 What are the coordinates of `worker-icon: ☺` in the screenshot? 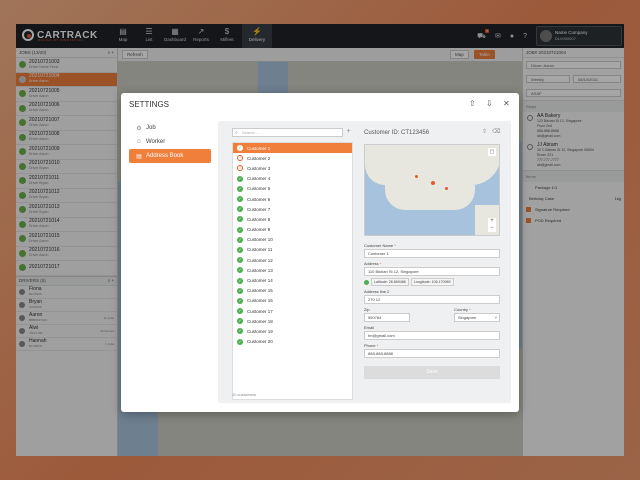 It's located at (139, 142).